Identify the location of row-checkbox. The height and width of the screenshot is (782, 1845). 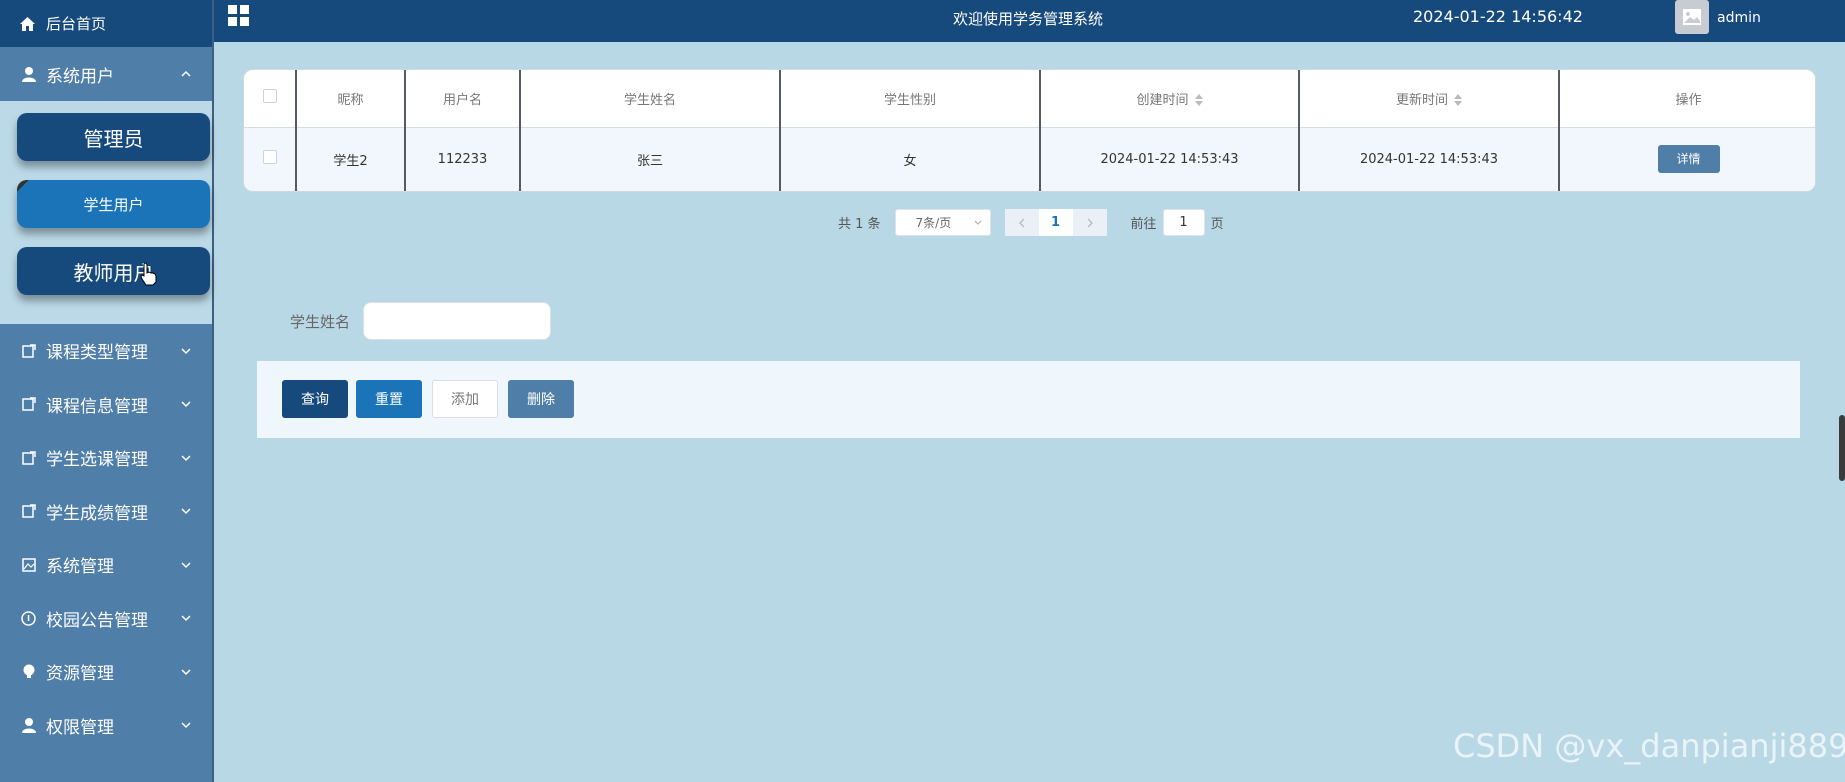
(269, 157).